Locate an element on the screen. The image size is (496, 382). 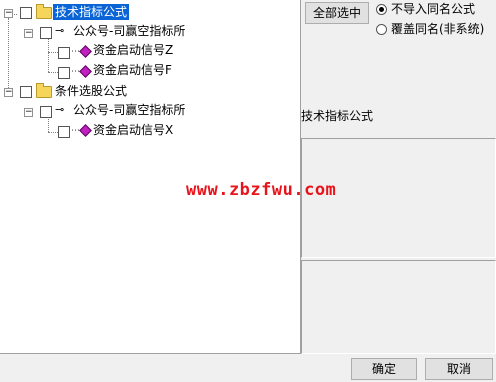
ok-button: 确定 is located at coordinates (384, 369).